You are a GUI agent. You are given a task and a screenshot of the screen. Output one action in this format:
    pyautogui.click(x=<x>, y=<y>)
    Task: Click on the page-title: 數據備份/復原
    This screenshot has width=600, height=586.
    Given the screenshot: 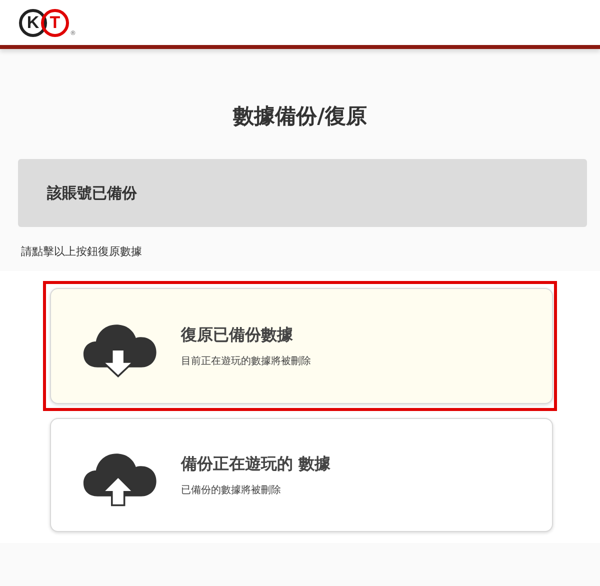 What is the action you would take?
    pyautogui.click(x=300, y=116)
    